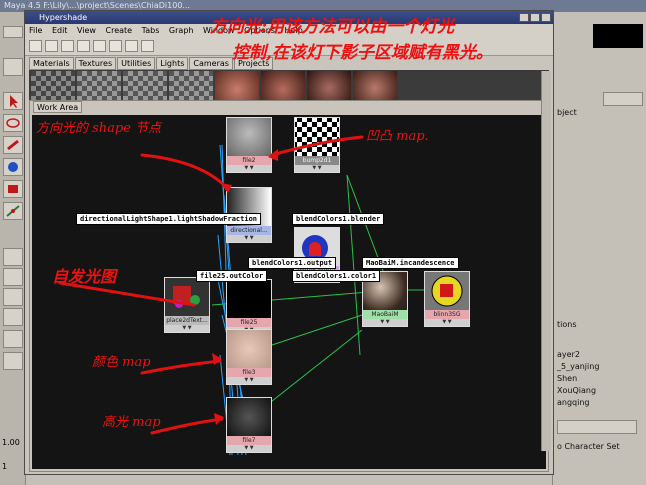 The image size is (646, 485). I want to click on menu-edit: Edit, so click(60, 30).